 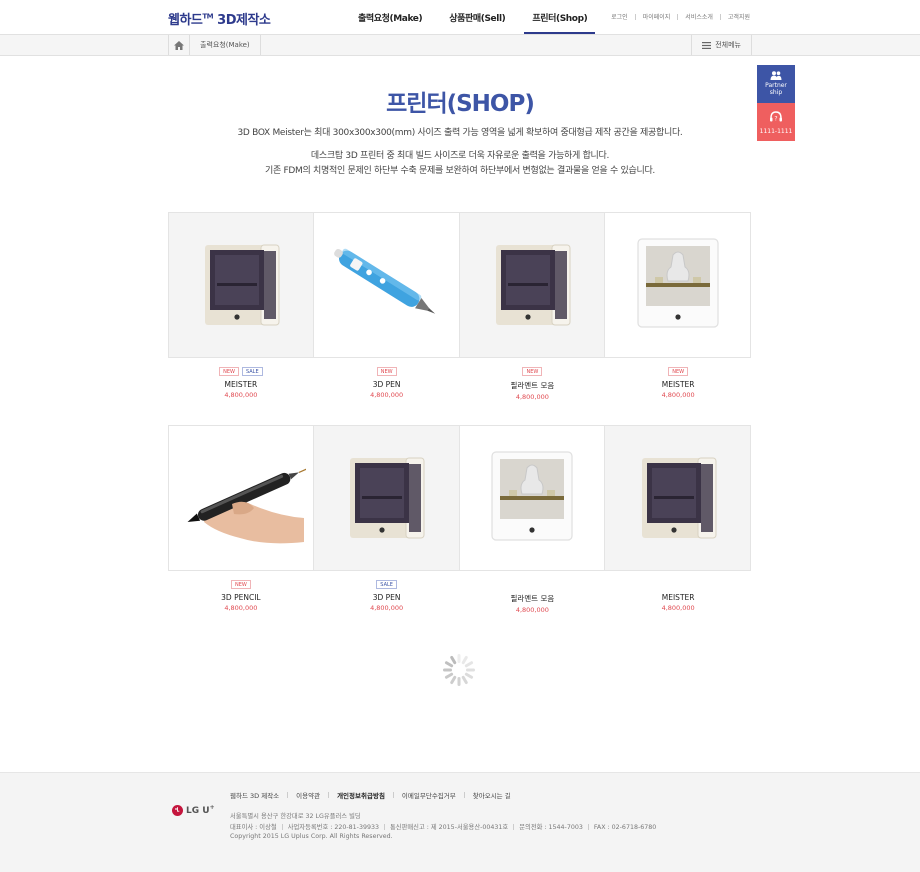 I want to click on mail-order-number: 통신판매신고 : 제 2015-서울용산-00431호, so click(x=449, y=827).